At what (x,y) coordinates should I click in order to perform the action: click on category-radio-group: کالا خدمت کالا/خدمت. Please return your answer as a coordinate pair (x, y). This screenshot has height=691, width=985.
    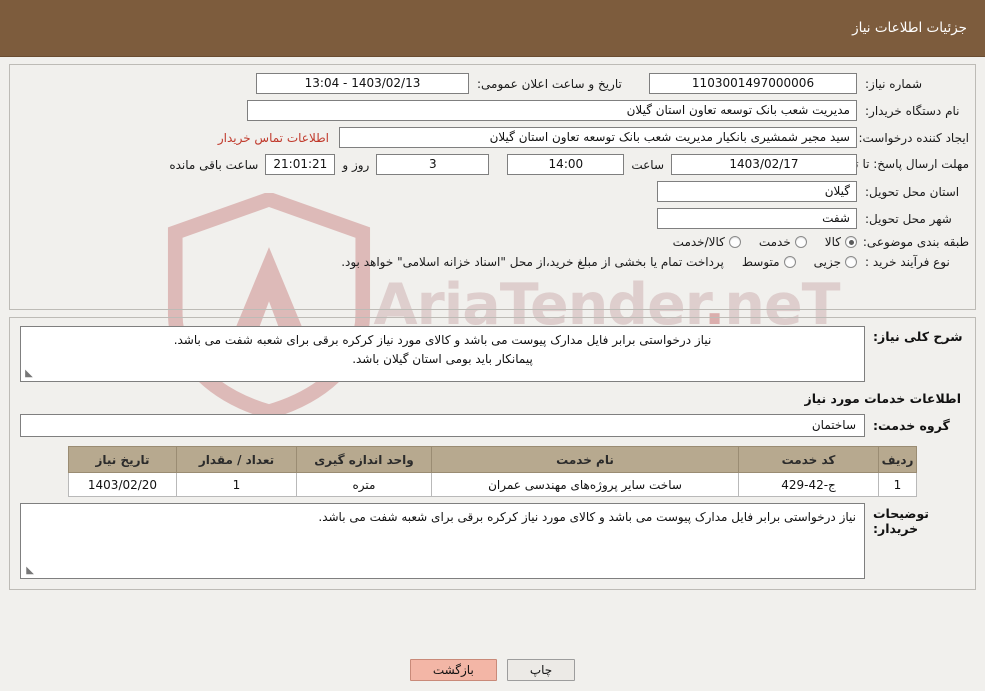
    Looking at the image, I should click on (758, 242).